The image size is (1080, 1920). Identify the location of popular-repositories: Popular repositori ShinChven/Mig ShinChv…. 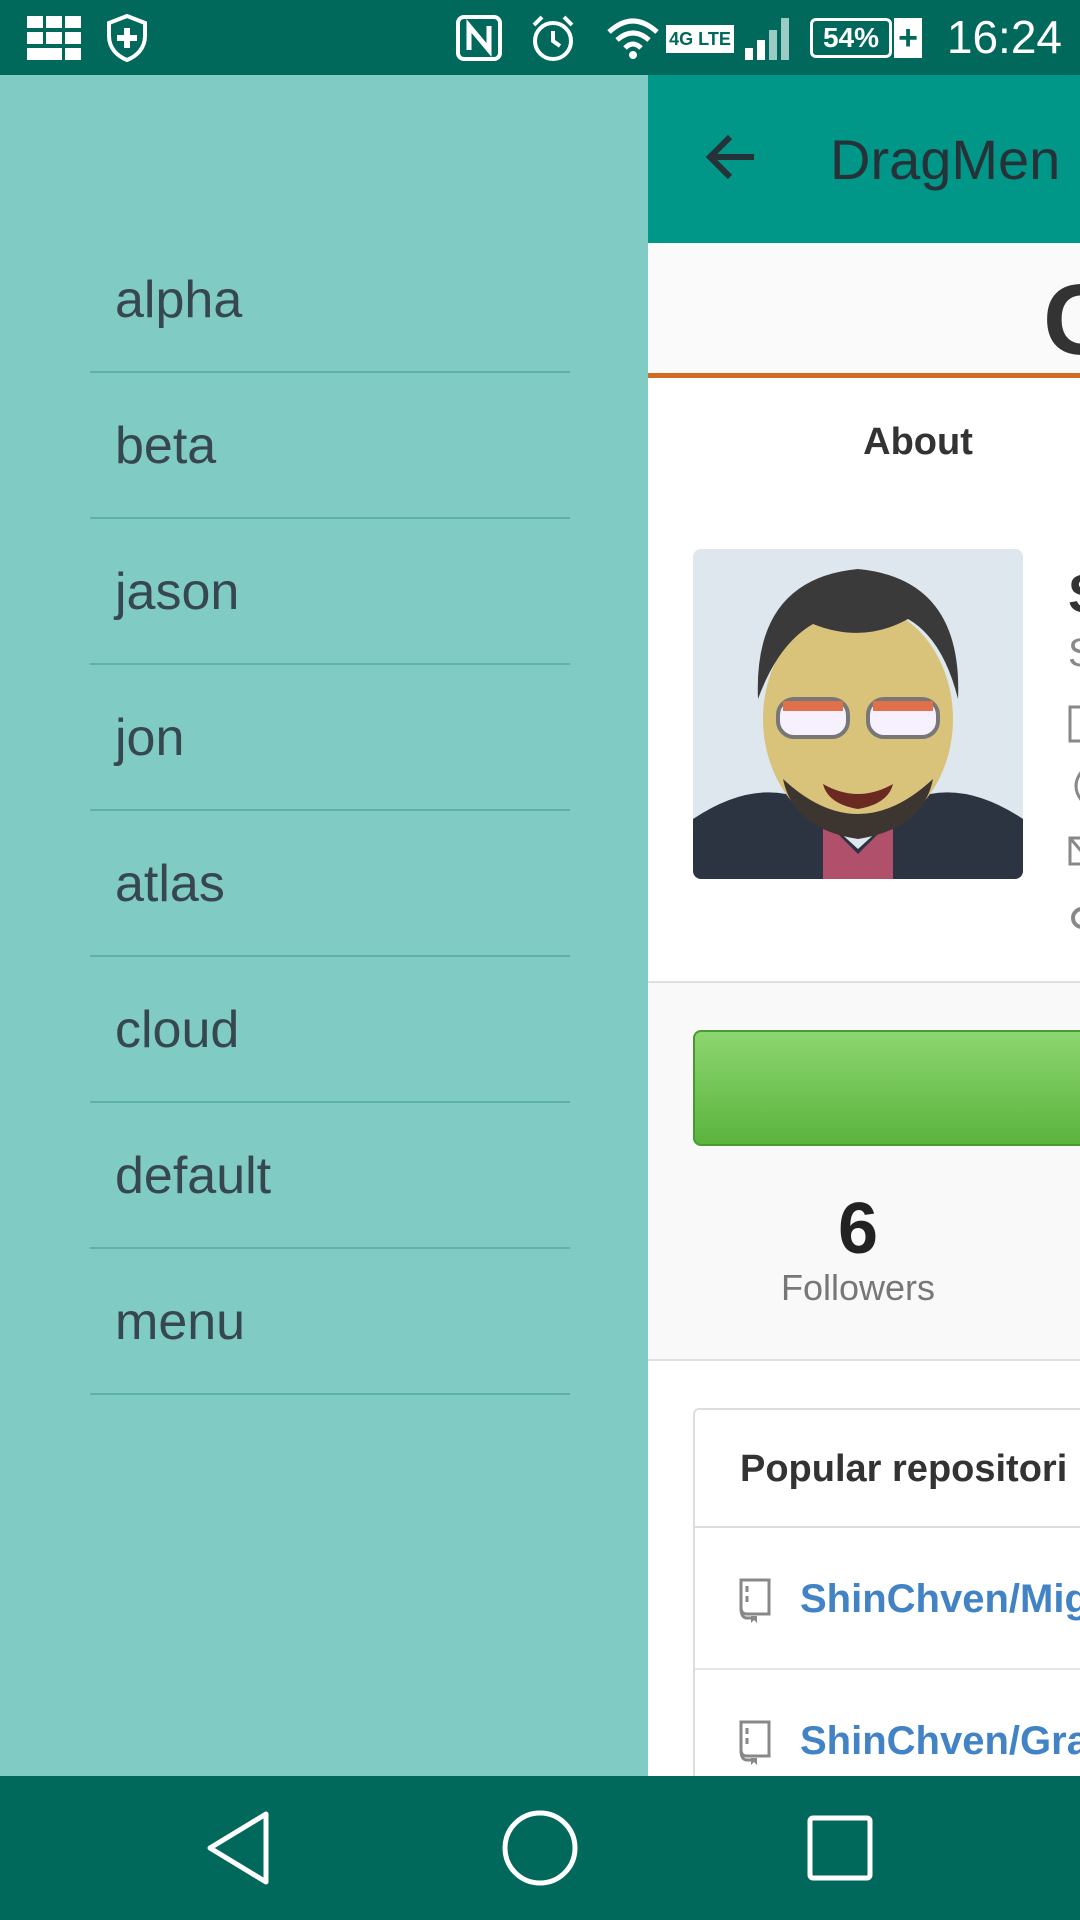
(886, 1592).